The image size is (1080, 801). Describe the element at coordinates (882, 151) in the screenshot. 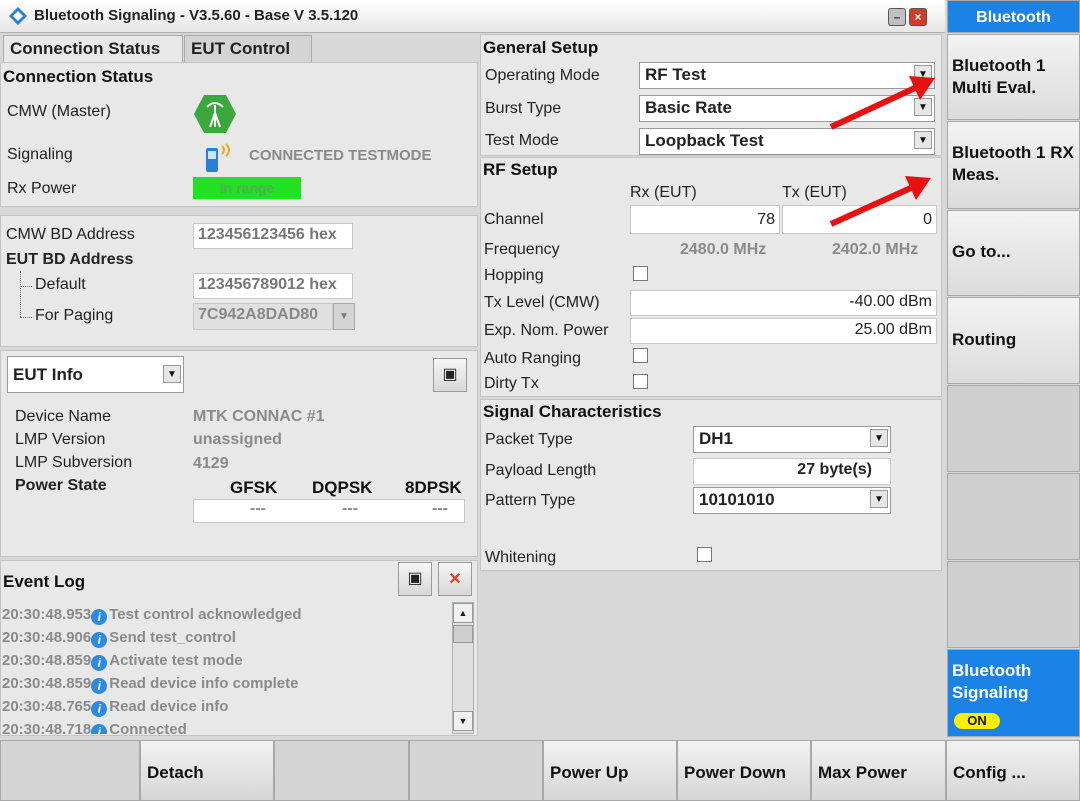

I see `red-arrows` at that location.